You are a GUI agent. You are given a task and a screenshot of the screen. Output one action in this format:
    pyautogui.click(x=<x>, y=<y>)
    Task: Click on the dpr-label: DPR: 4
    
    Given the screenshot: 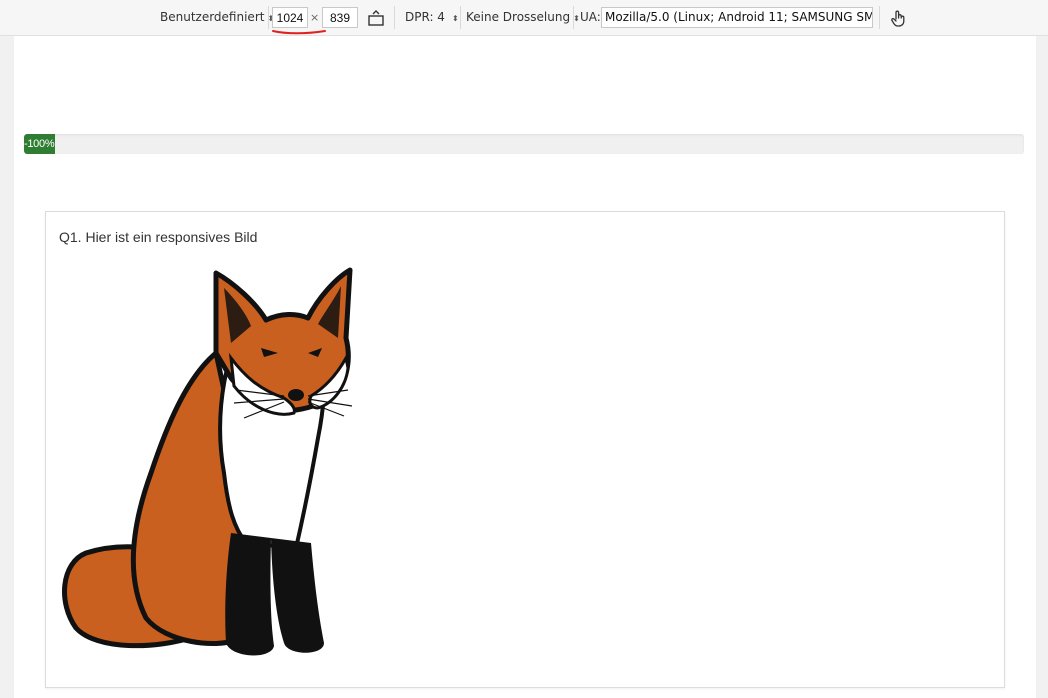 What is the action you would take?
    pyautogui.click(x=425, y=17)
    